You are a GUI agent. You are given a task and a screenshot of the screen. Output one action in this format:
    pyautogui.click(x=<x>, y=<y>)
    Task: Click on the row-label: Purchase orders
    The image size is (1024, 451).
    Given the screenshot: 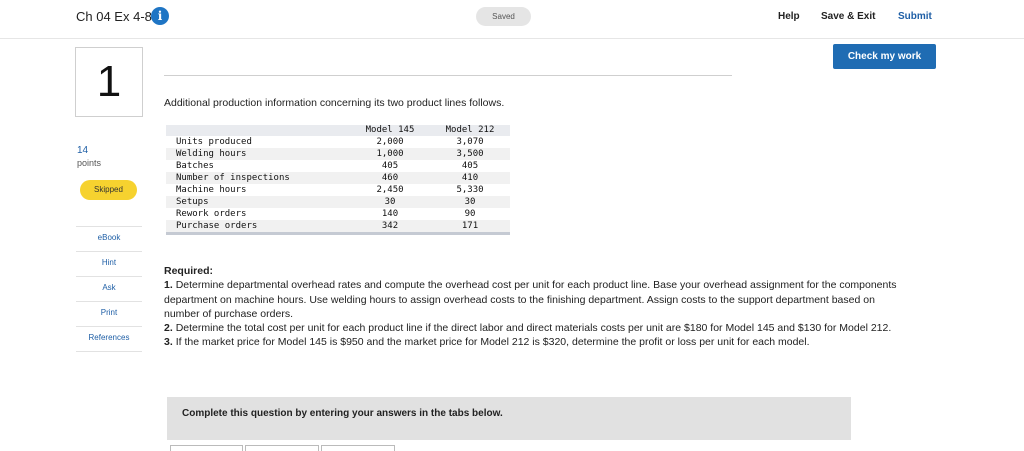 What is the action you would take?
    pyautogui.click(x=258, y=227)
    